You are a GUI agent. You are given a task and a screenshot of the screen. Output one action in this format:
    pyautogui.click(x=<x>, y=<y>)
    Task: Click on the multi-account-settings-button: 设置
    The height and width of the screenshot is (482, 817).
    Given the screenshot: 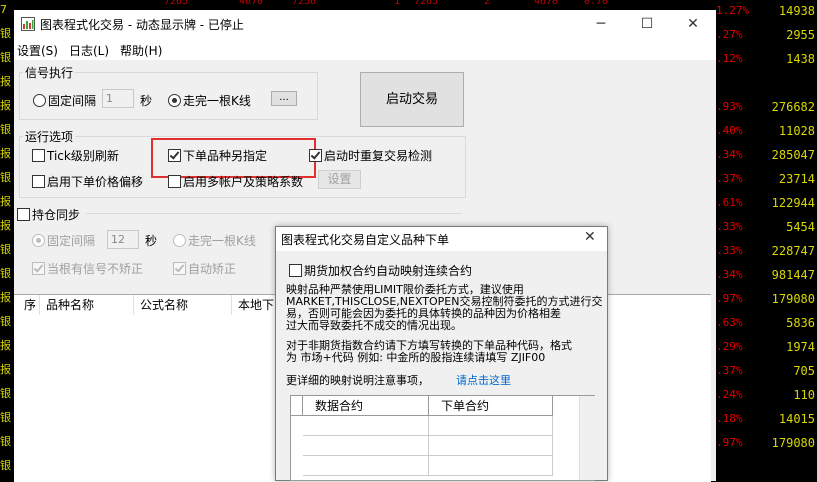 What is the action you would take?
    pyautogui.click(x=339, y=179)
    